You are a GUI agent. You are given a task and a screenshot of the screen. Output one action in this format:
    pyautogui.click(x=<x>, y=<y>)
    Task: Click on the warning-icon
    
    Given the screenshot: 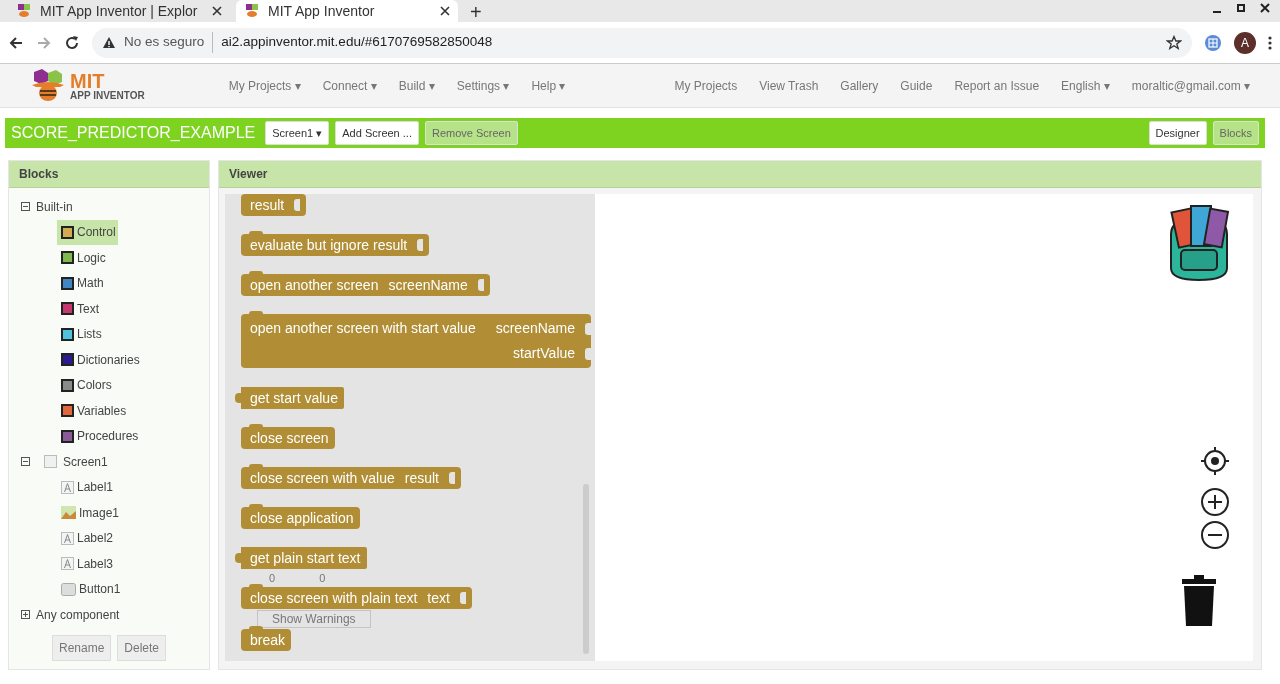 What is the action you would take?
    pyautogui.click(x=109, y=42)
    